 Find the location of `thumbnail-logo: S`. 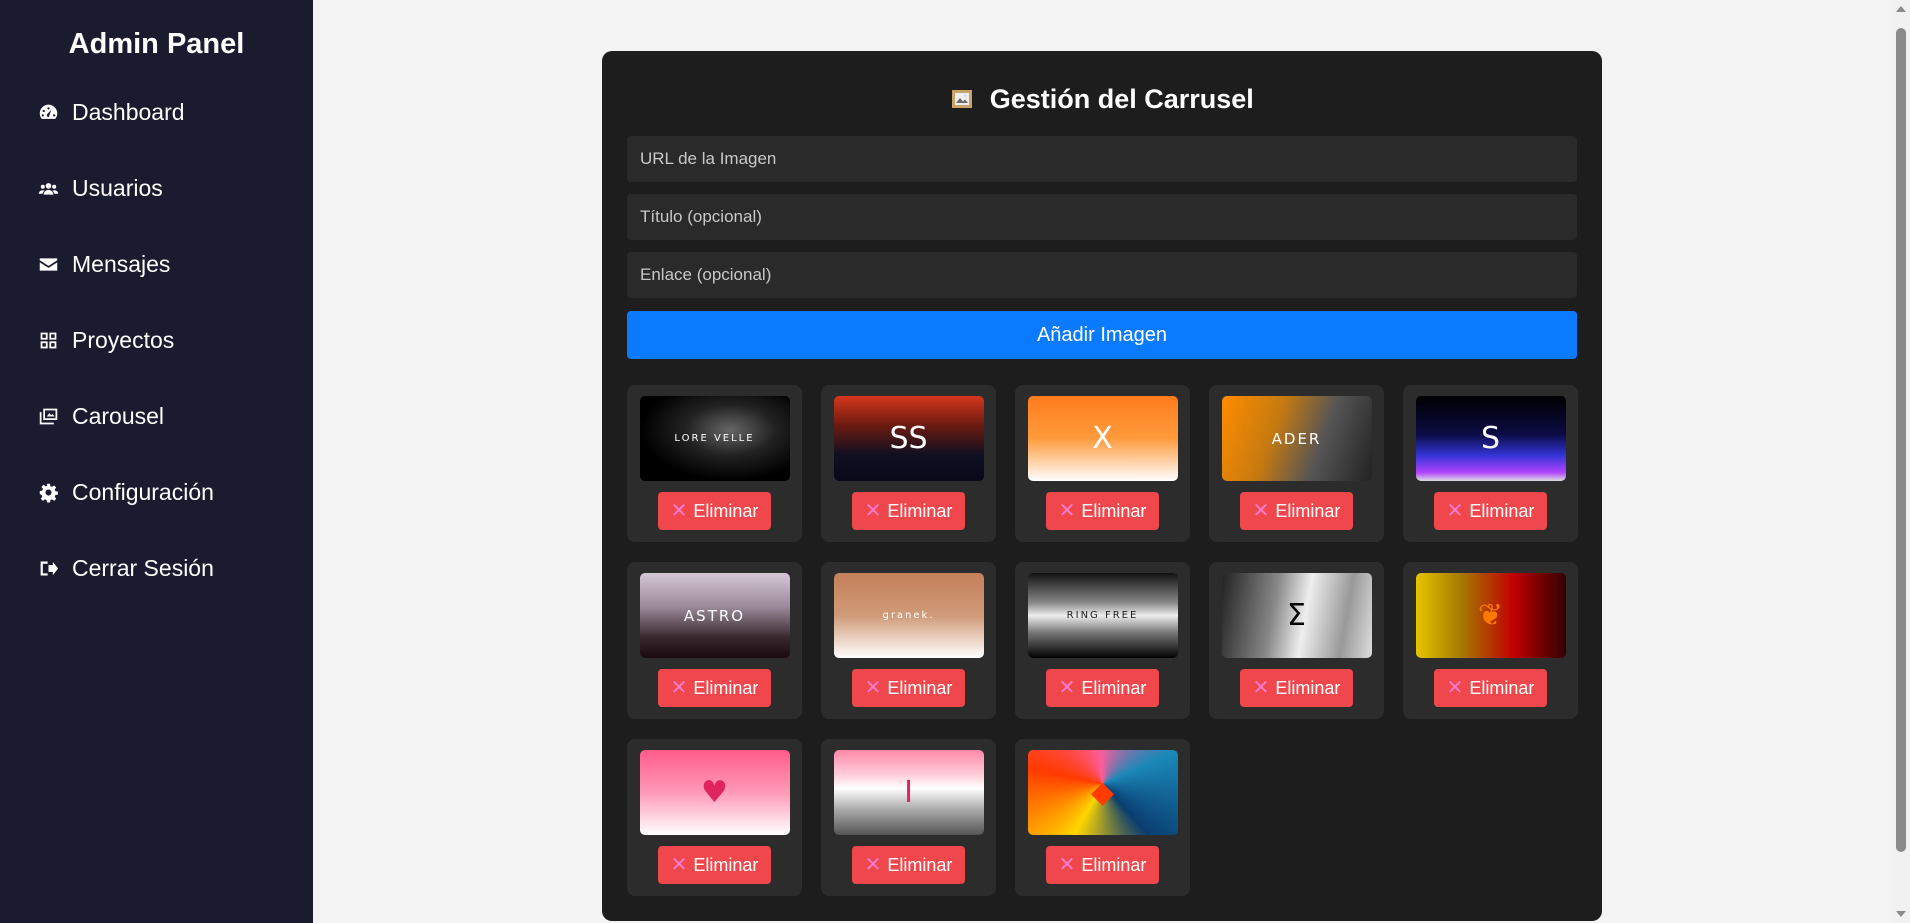

thumbnail-logo: S is located at coordinates (1490, 438).